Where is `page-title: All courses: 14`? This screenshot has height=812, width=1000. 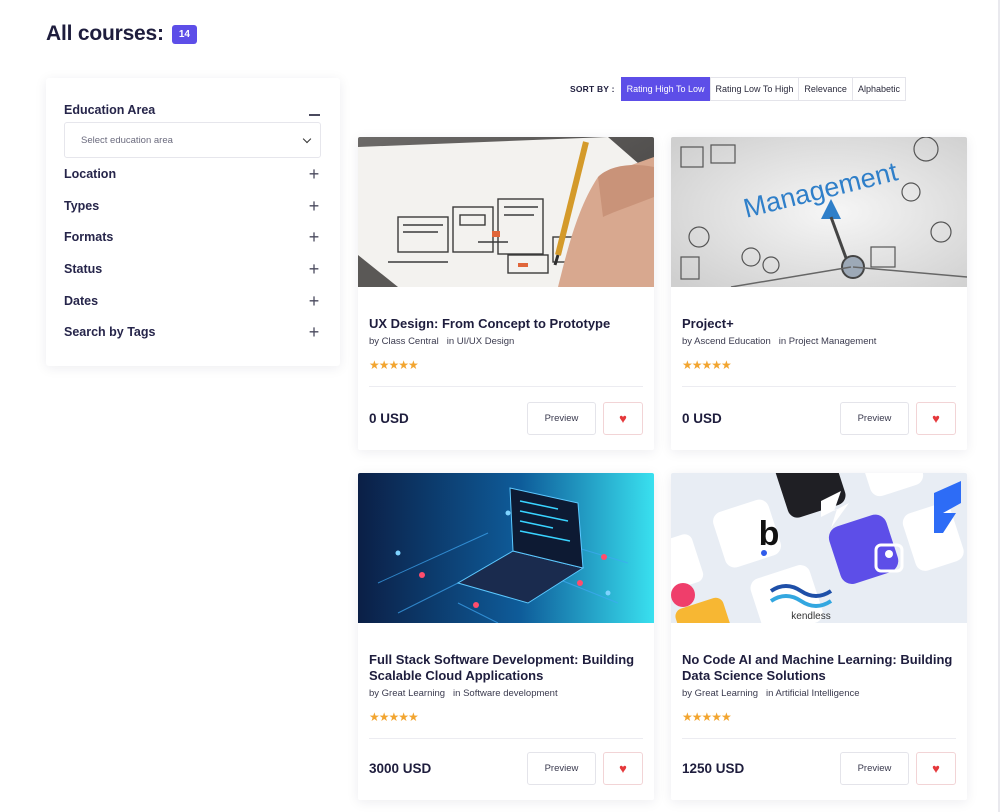 page-title: All courses: 14 is located at coordinates (121, 34).